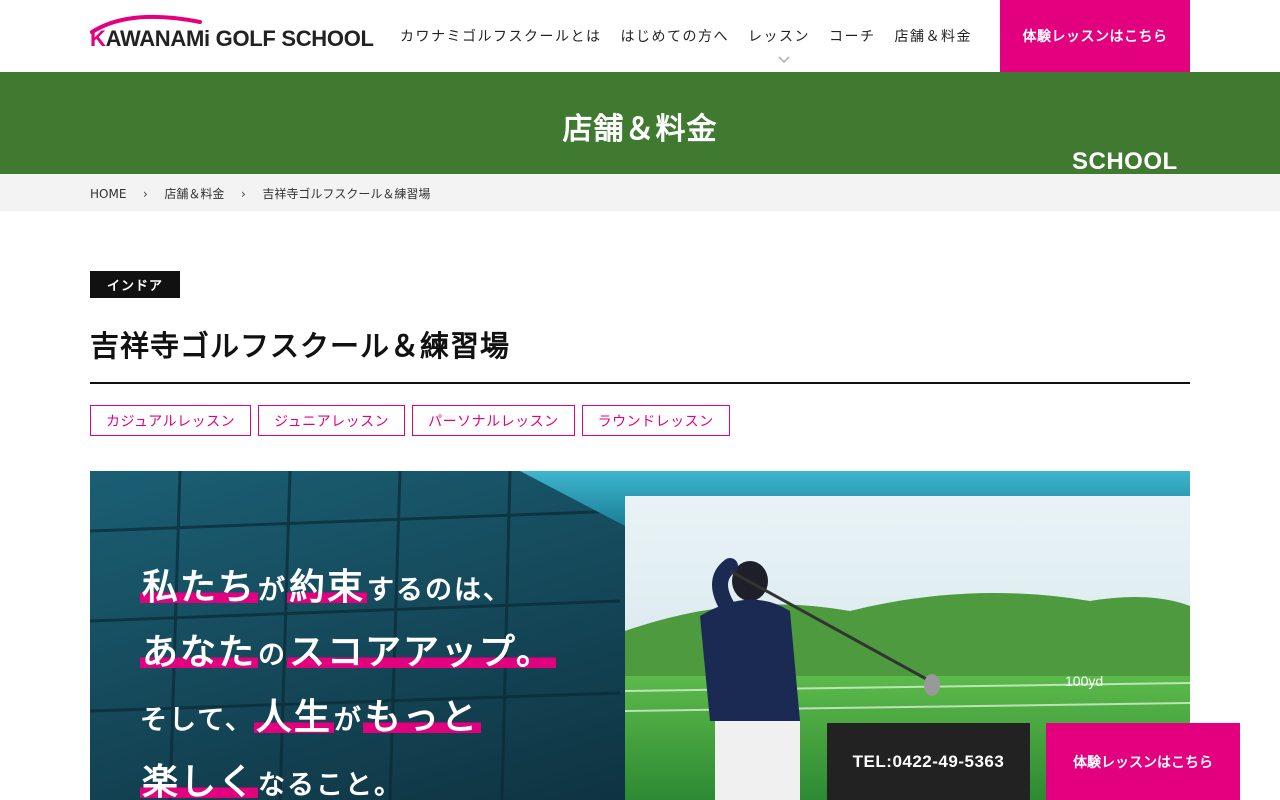  I want to click on title-divider, so click(640, 383).